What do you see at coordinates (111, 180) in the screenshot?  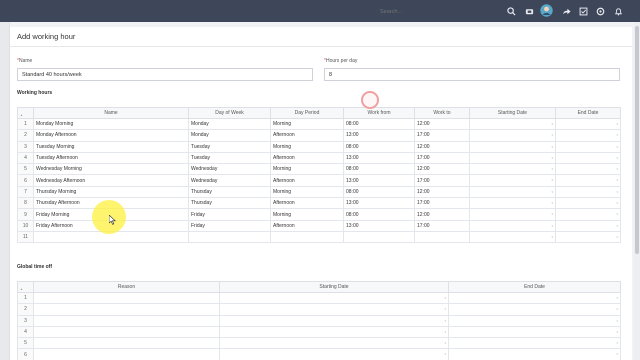 I see `table-cell: Wednesday Afternoon` at bounding box center [111, 180].